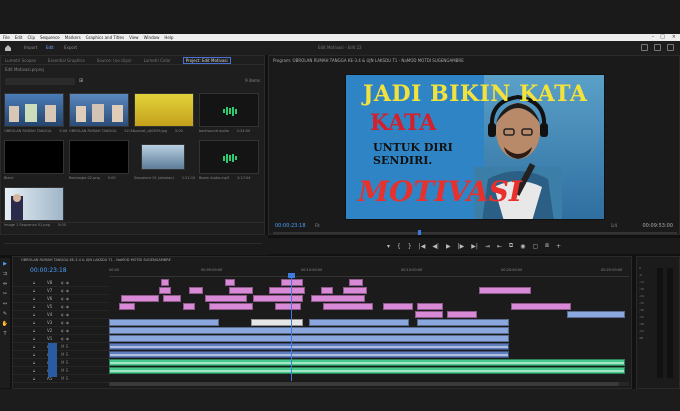 The width and height of the screenshot is (680, 411). Describe the element at coordinates (290, 226) in the screenshot. I see `program-timecode: 00:00:23:18` at that location.